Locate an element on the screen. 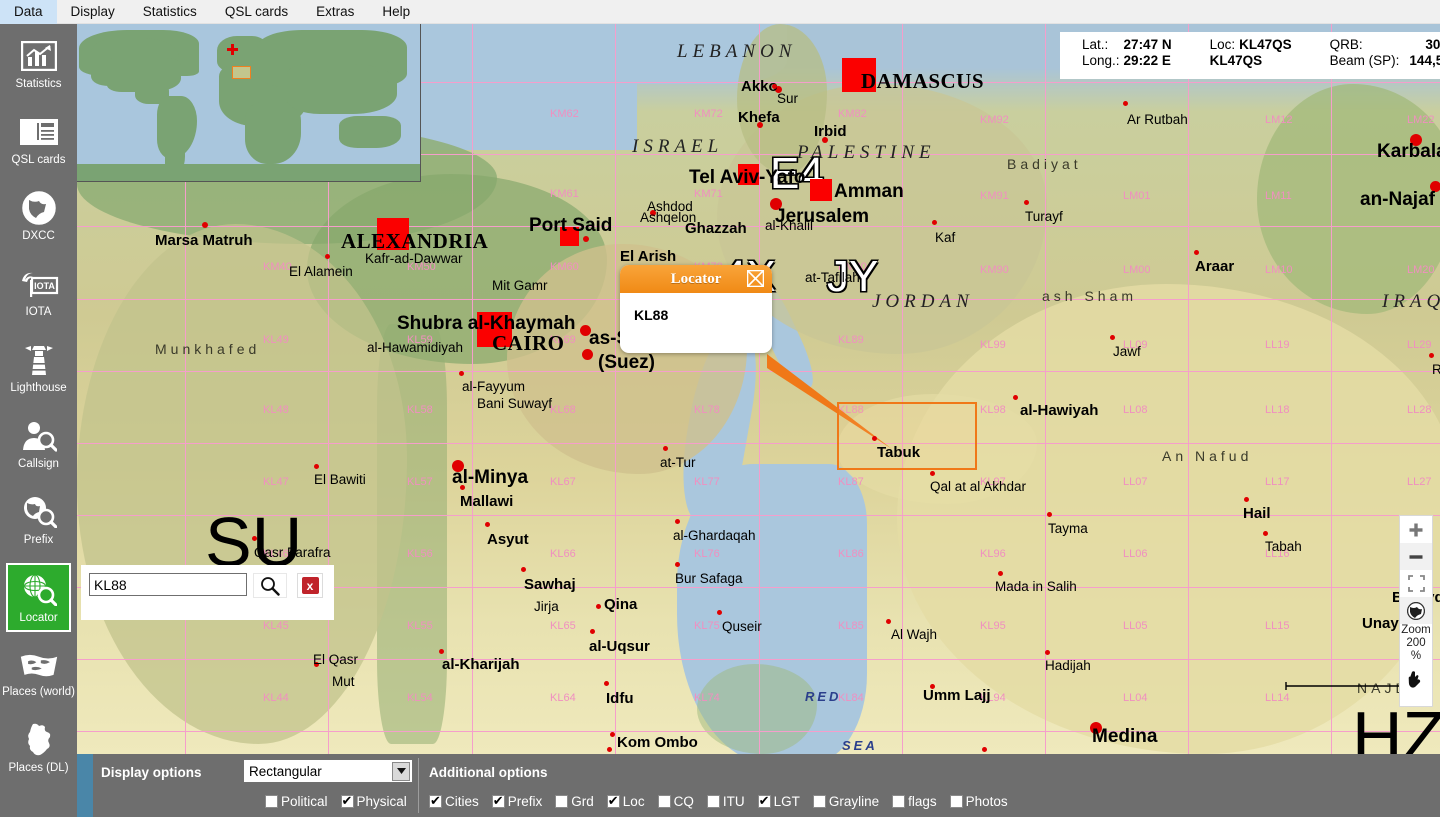 The width and height of the screenshot is (1440, 817). checkbox-physical-box is located at coordinates (347, 800).